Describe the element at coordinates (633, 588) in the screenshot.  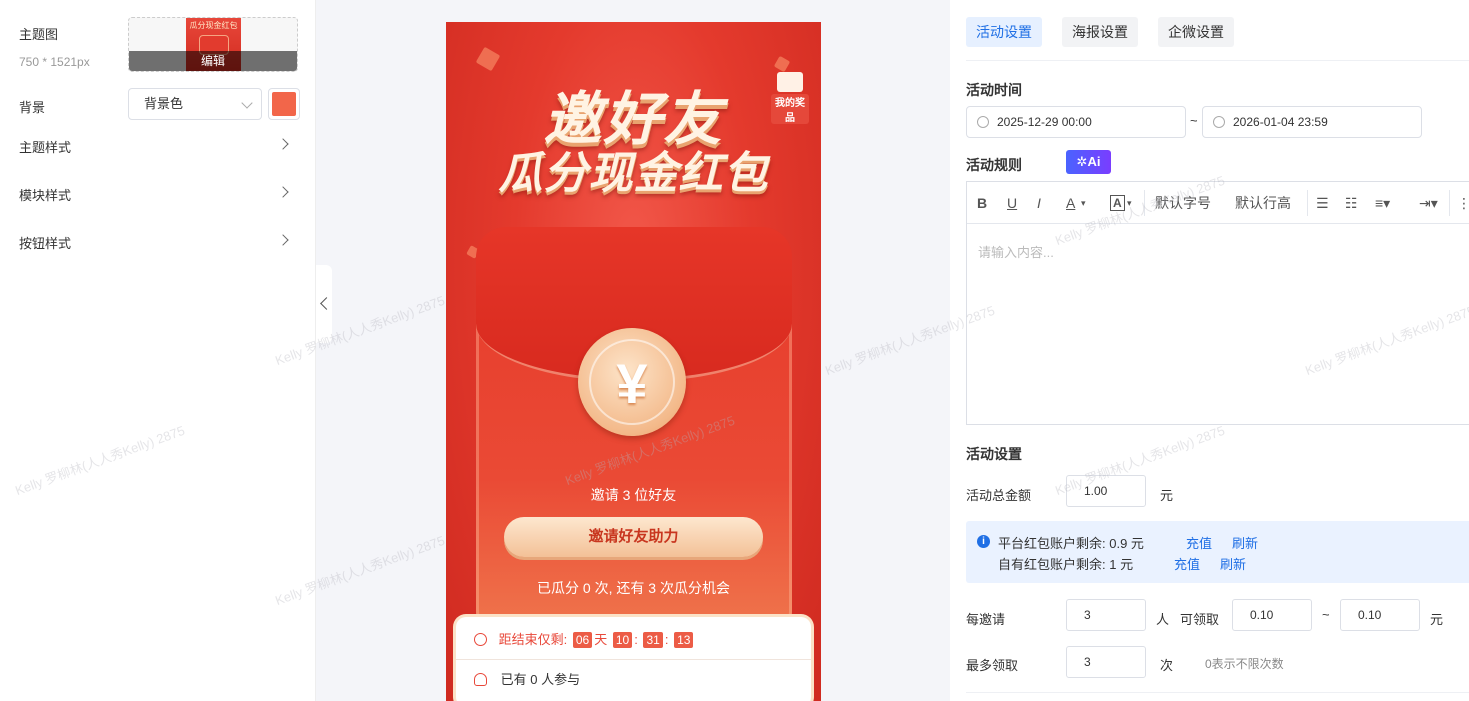
I see `shared-status-text: 已瓜分 0 次, 还有 3 次瓜分机会` at that location.